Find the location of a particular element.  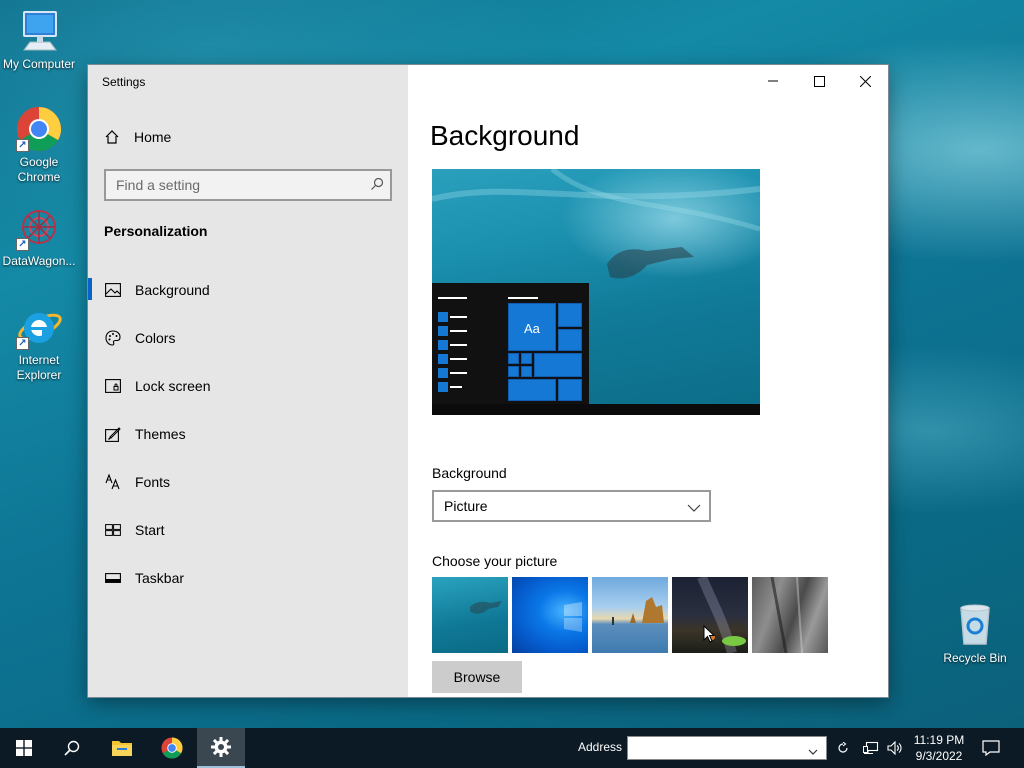

preview-start-menu: Aa is located at coordinates (510, 343).